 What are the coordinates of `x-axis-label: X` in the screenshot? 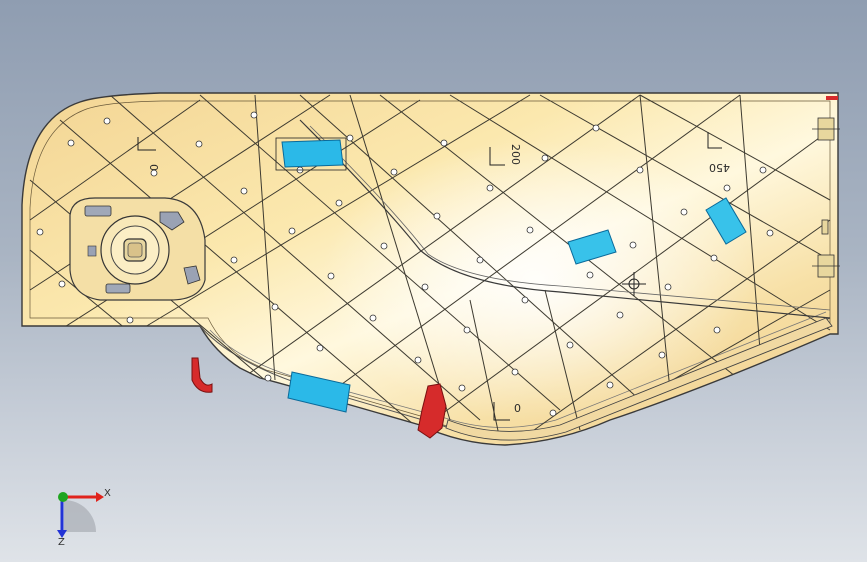 It's located at (107, 493).